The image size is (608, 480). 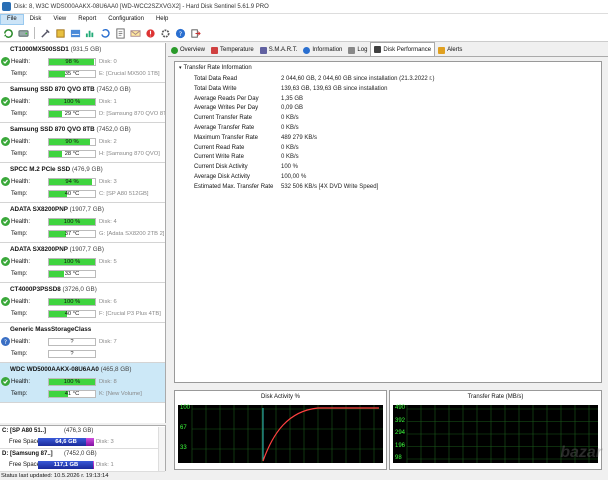 I want to click on tab-alerts: Alerts, so click(x=450, y=50).